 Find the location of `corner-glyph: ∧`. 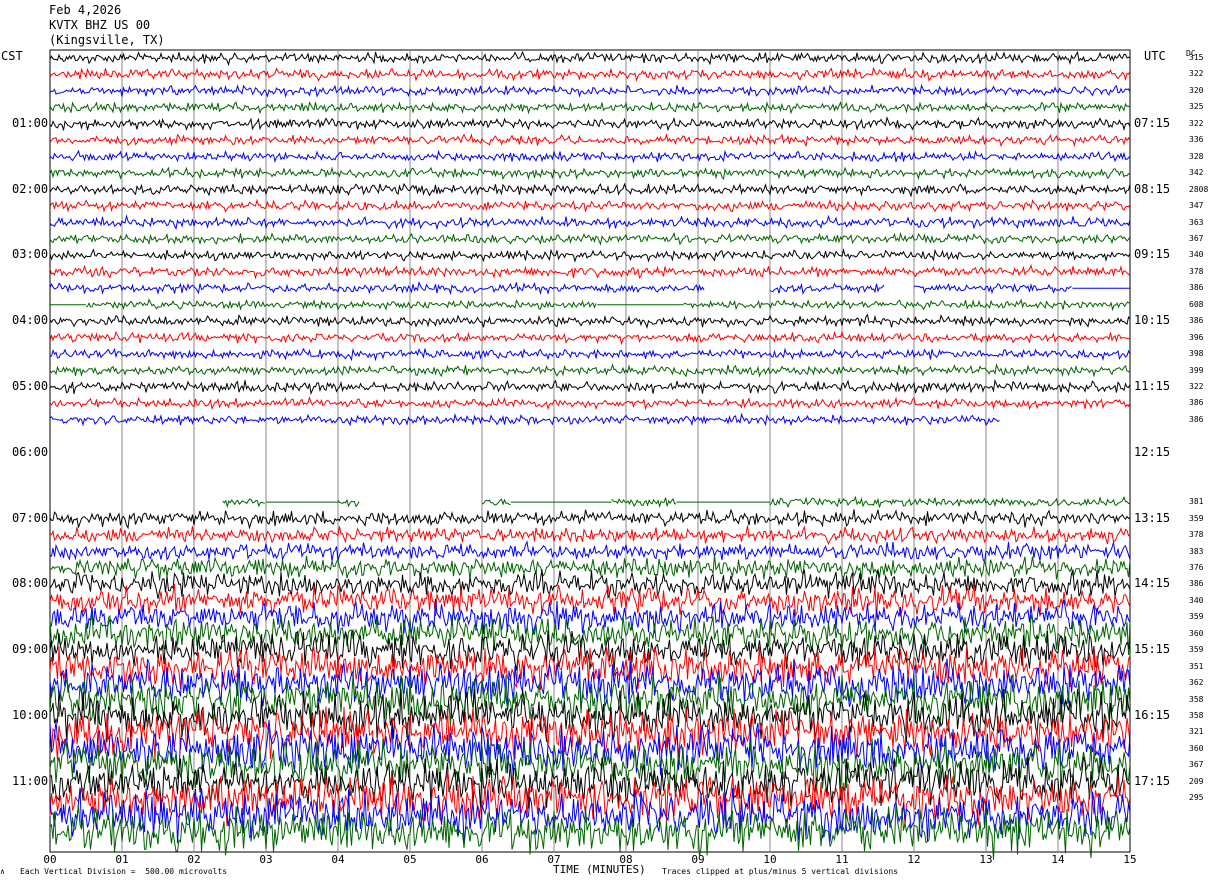

corner-glyph: ∧ is located at coordinates (2, 871).